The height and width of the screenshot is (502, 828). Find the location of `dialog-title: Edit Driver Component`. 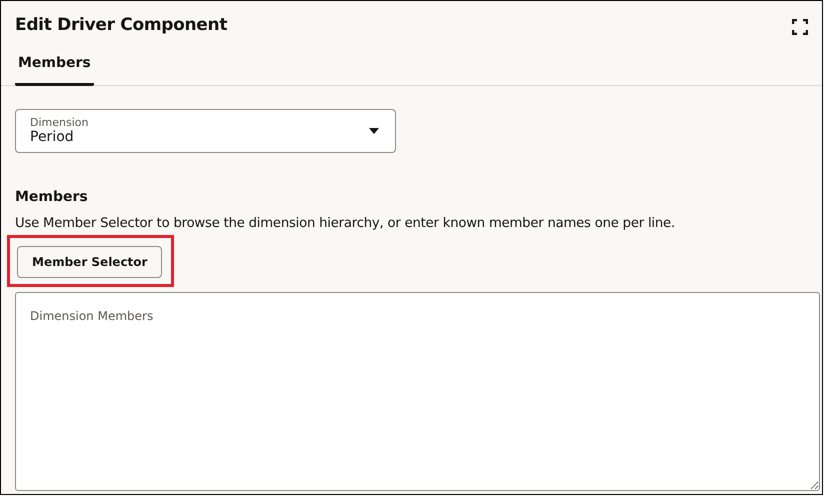

dialog-title: Edit Driver Component is located at coordinates (121, 25).